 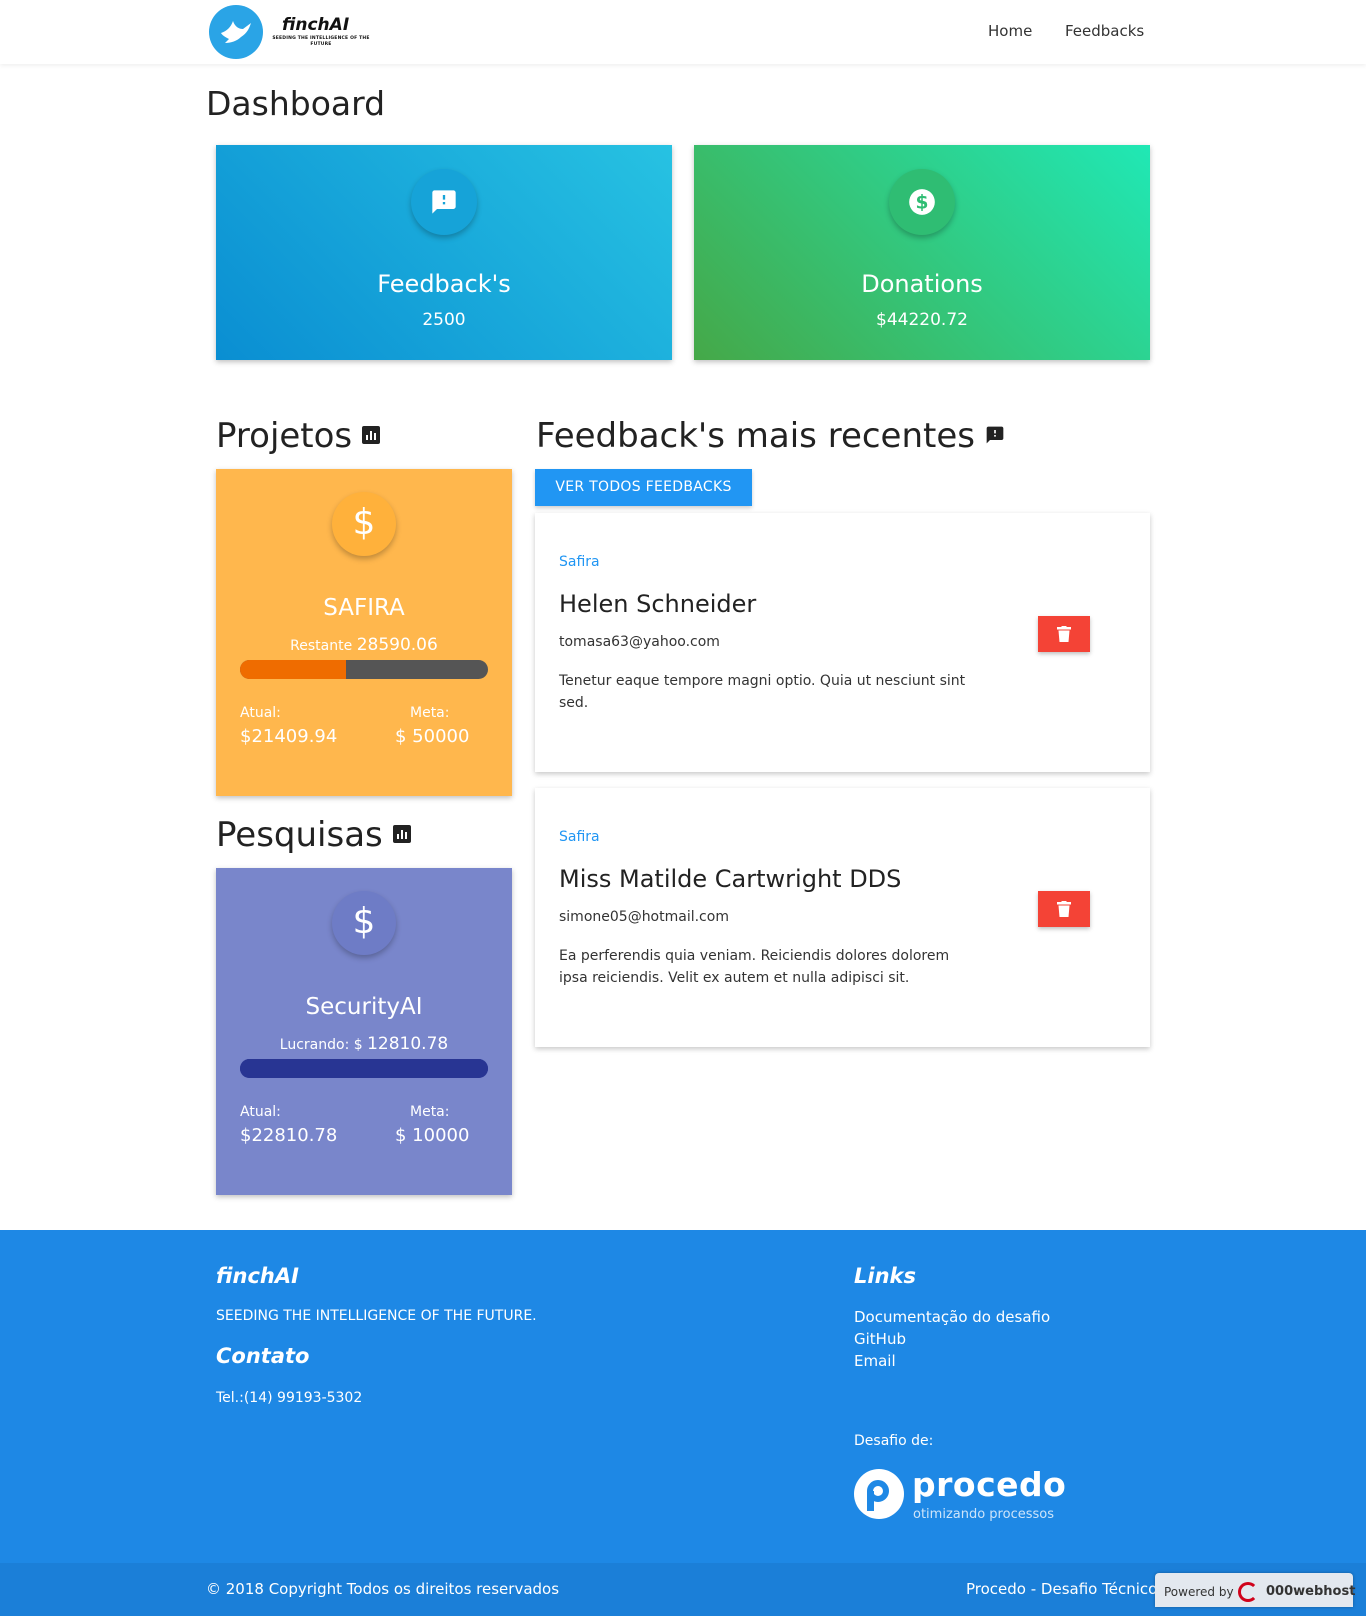 I want to click on feedbacks-stat-value: 2500, so click(x=444, y=320).